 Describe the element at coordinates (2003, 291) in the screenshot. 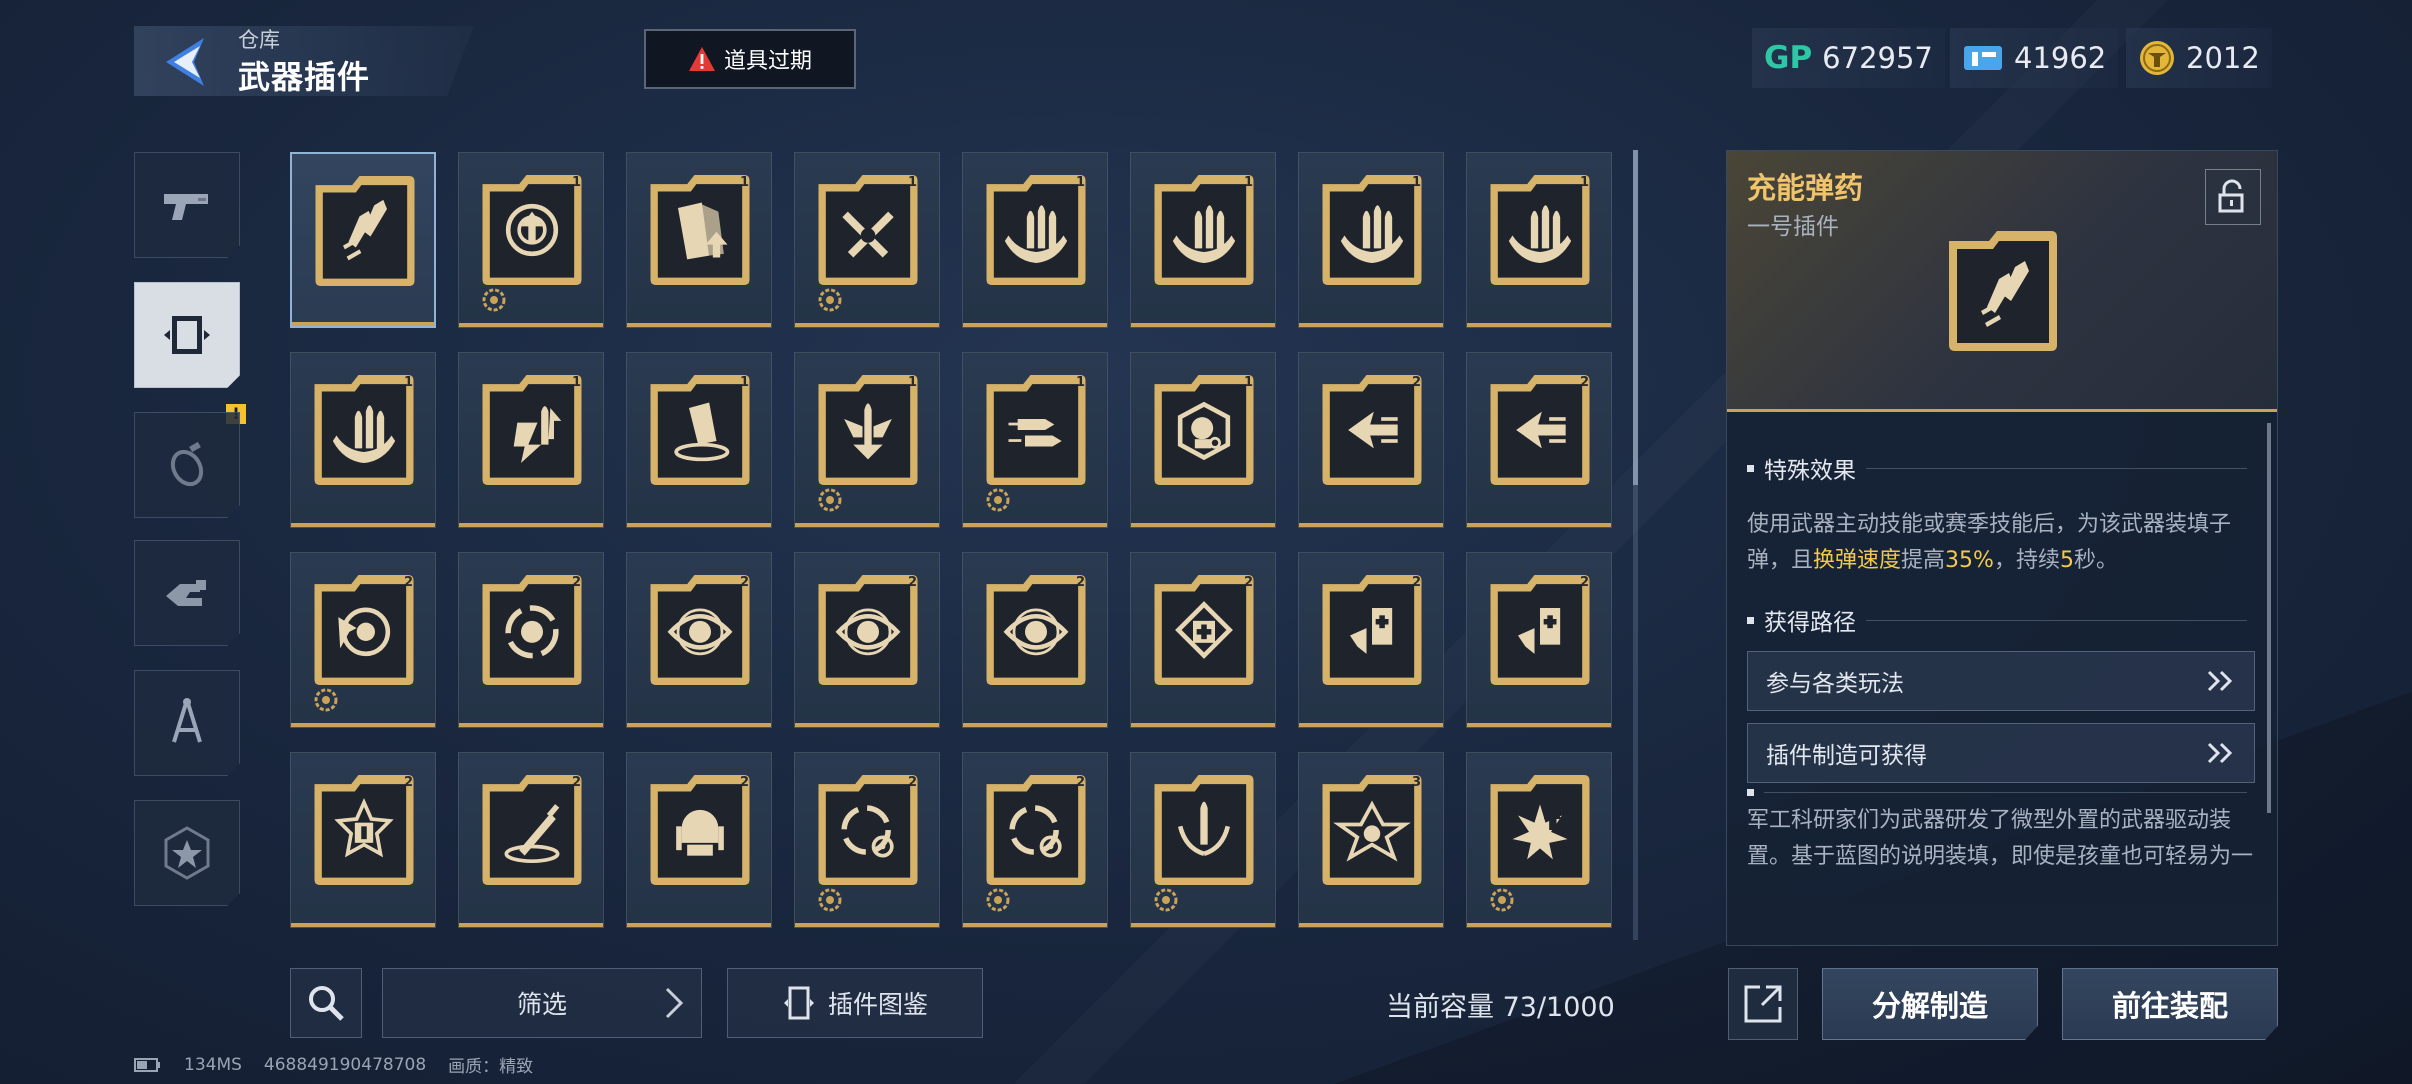

I see `bullets-rocket-icon` at that location.